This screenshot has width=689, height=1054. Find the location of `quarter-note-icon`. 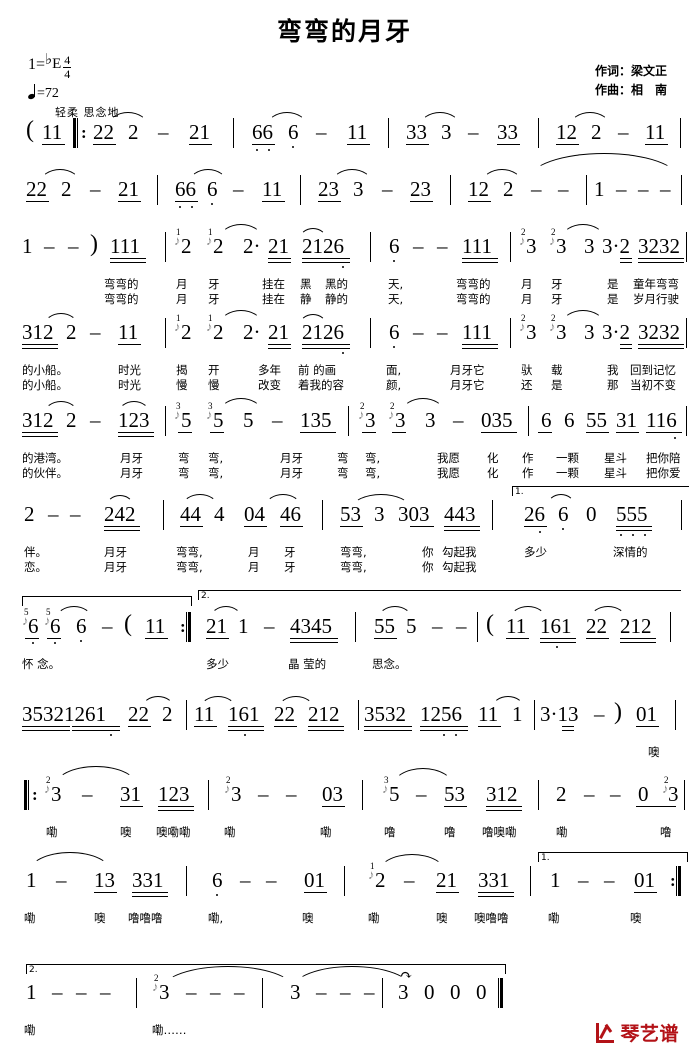

quarter-note-icon is located at coordinates (32, 92).